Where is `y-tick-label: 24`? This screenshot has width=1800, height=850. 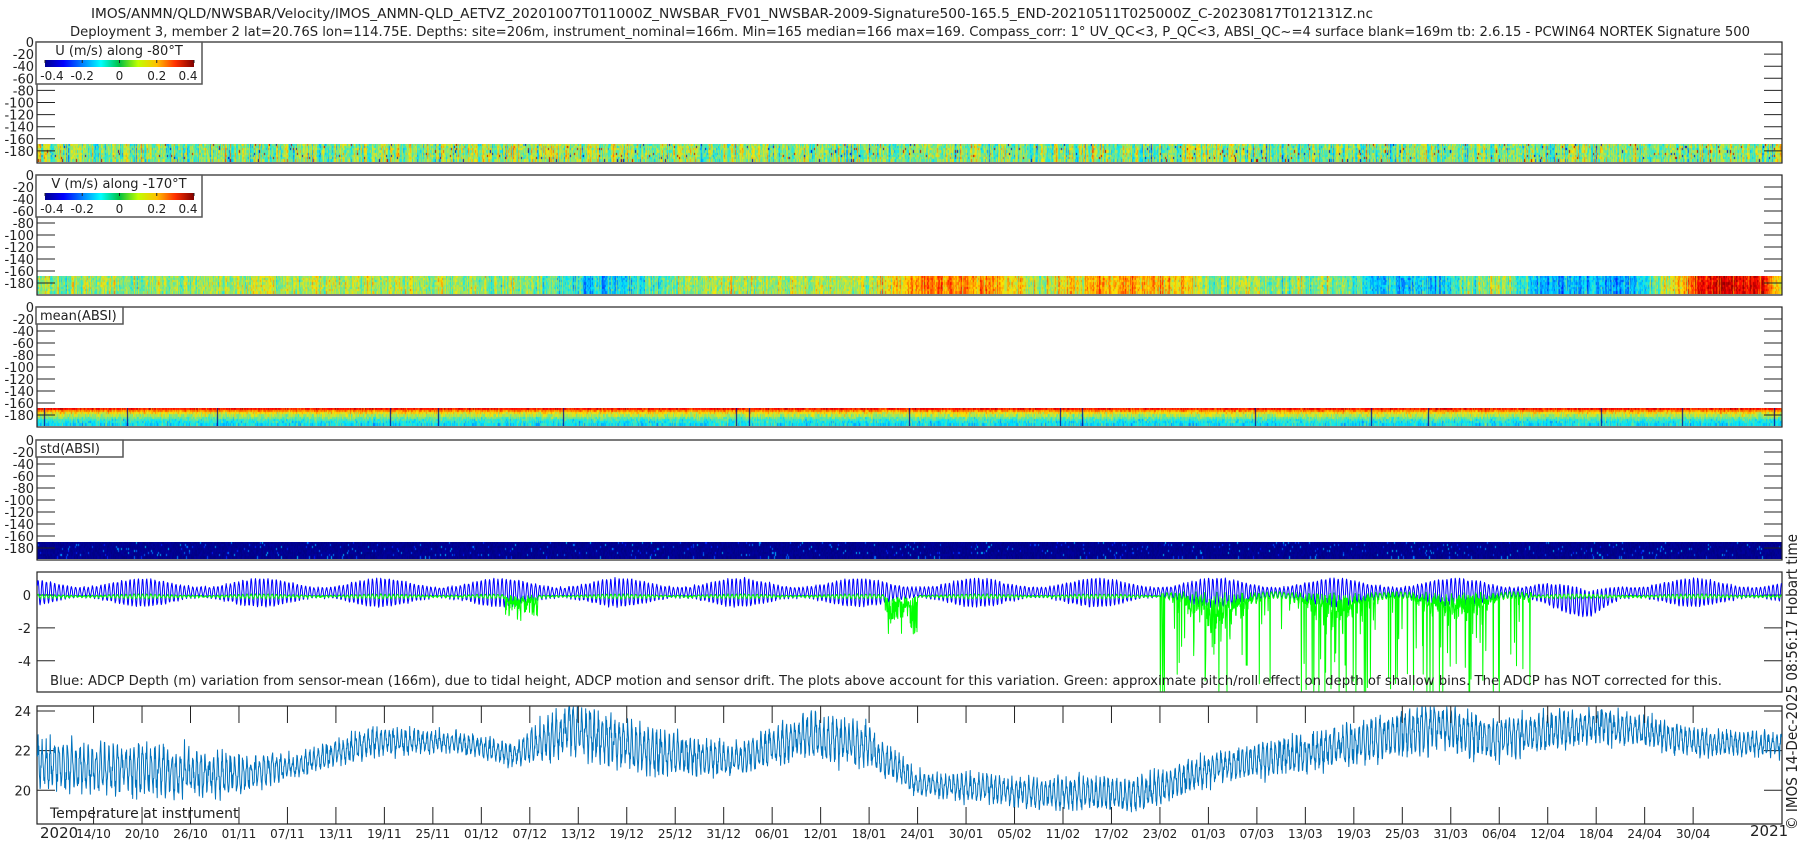
y-tick-label: 24 is located at coordinates (22, 712).